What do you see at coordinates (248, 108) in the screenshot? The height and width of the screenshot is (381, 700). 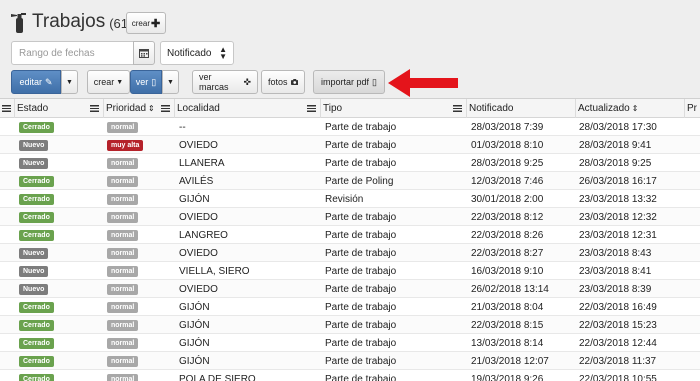 I see `column-header-localidad: Localidad` at bounding box center [248, 108].